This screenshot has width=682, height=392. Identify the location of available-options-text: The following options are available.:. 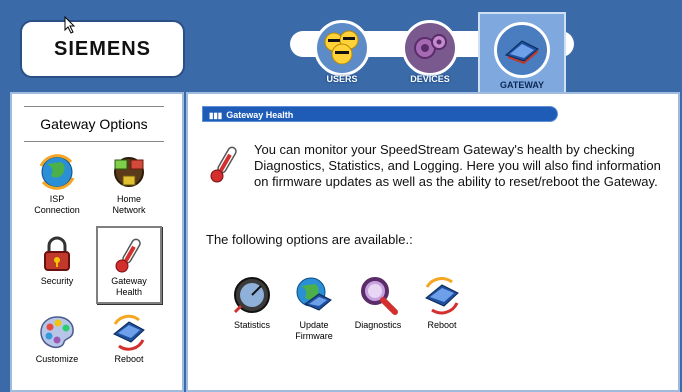
(309, 239).